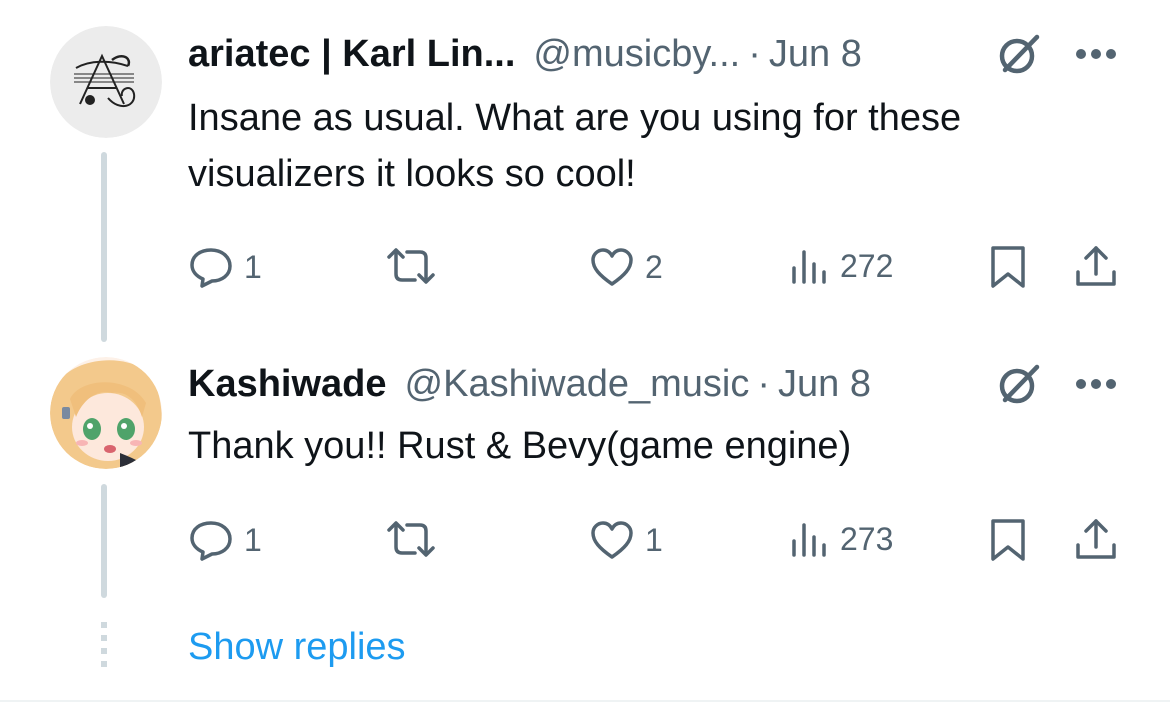  Describe the element at coordinates (577, 384) in the screenshot. I see `author-handle: @Kashiwade_music` at that location.